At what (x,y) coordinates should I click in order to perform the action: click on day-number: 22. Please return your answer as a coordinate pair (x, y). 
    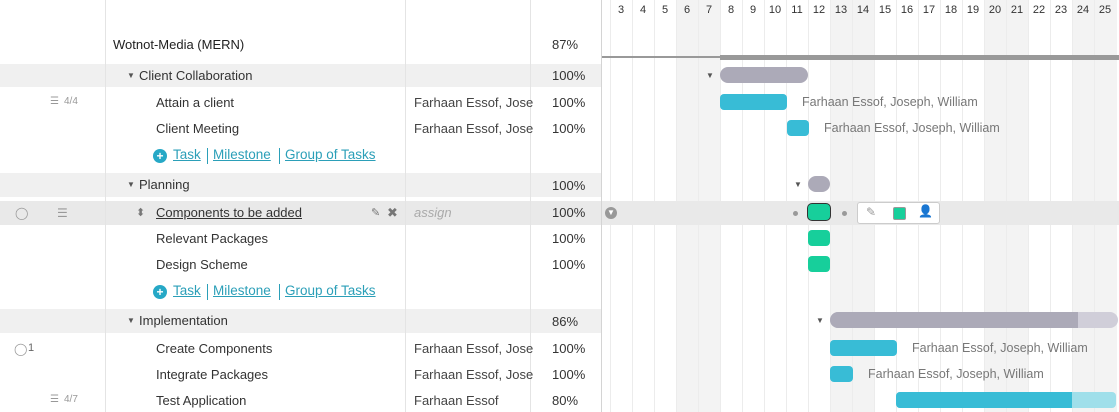
    Looking at the image, I should click on (1039, 10).